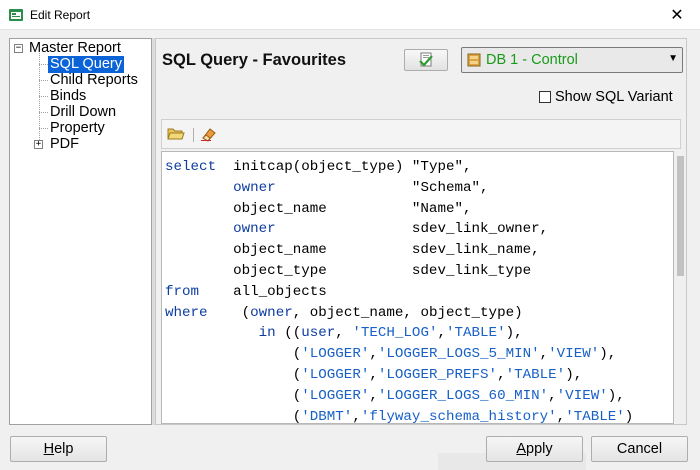 Image resolution: width=700 pixels, height=470 pixels. I want to click on connection-select: DB 1 - Control ▼, so click(572, 60).